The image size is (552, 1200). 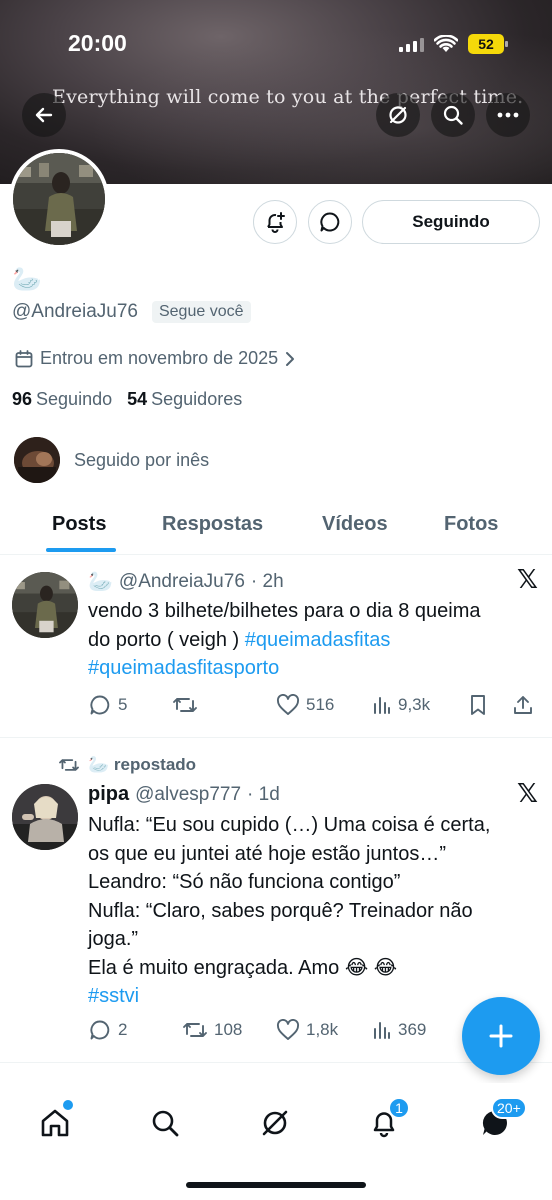 What do you see at coordinates (276, 526) in the screenshot?
I see `profile-tabs: Posts Respostas Vídeos Fotos` at bounding box center [276, 526].